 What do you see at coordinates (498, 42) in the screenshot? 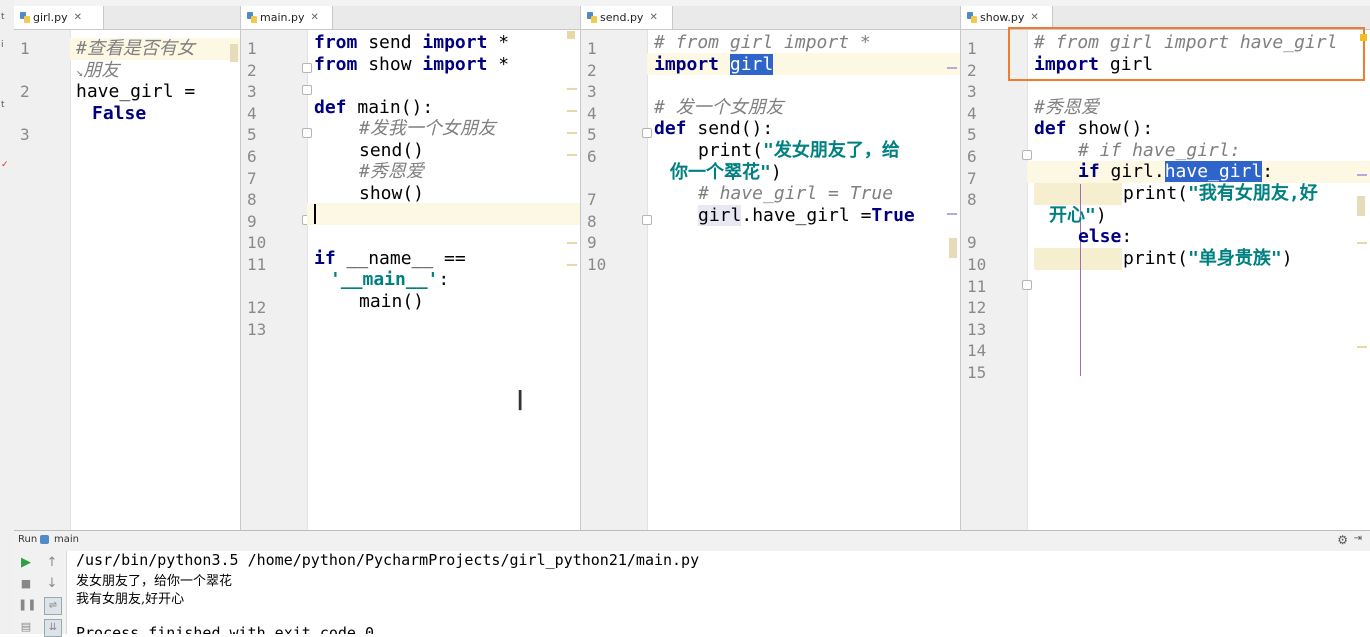
I see `code-text: *` at bounding box center [498, 42].